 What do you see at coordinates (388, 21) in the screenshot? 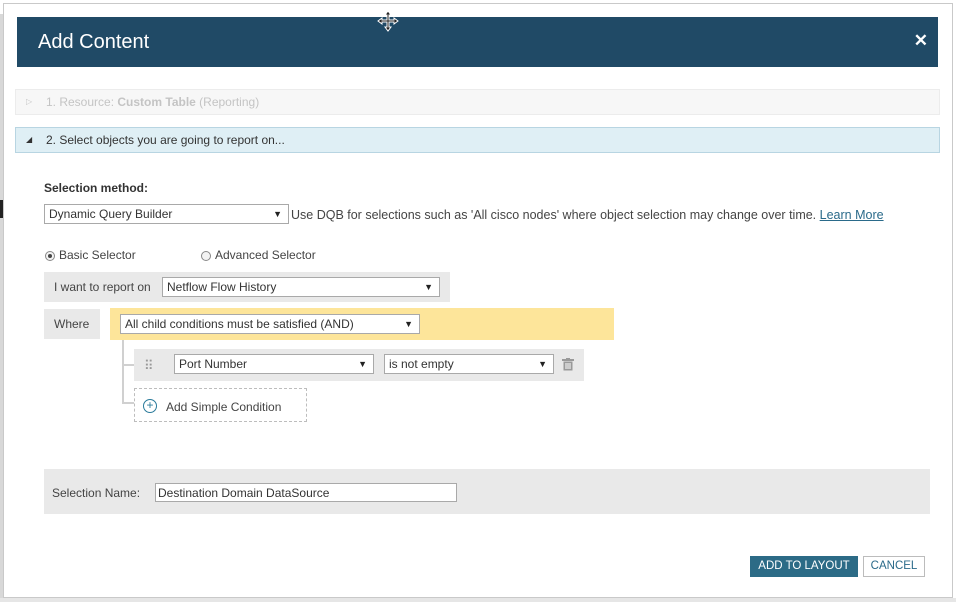
I see `move-cursor-icon` at bounding box center [388, 21].